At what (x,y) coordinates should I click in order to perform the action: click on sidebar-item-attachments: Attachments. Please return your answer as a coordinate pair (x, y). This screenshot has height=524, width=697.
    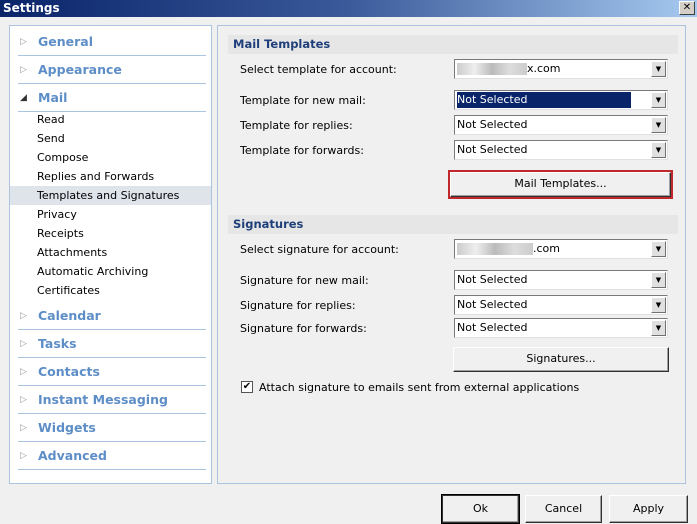
    Looking at the image, I should click on (110, 252).